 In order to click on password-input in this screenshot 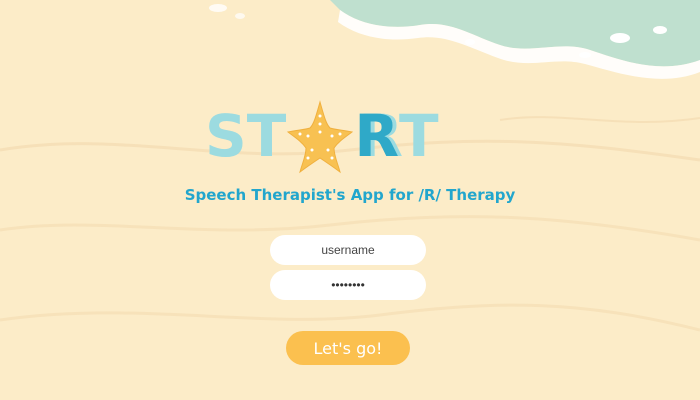, I will do `click(348, 285)`.